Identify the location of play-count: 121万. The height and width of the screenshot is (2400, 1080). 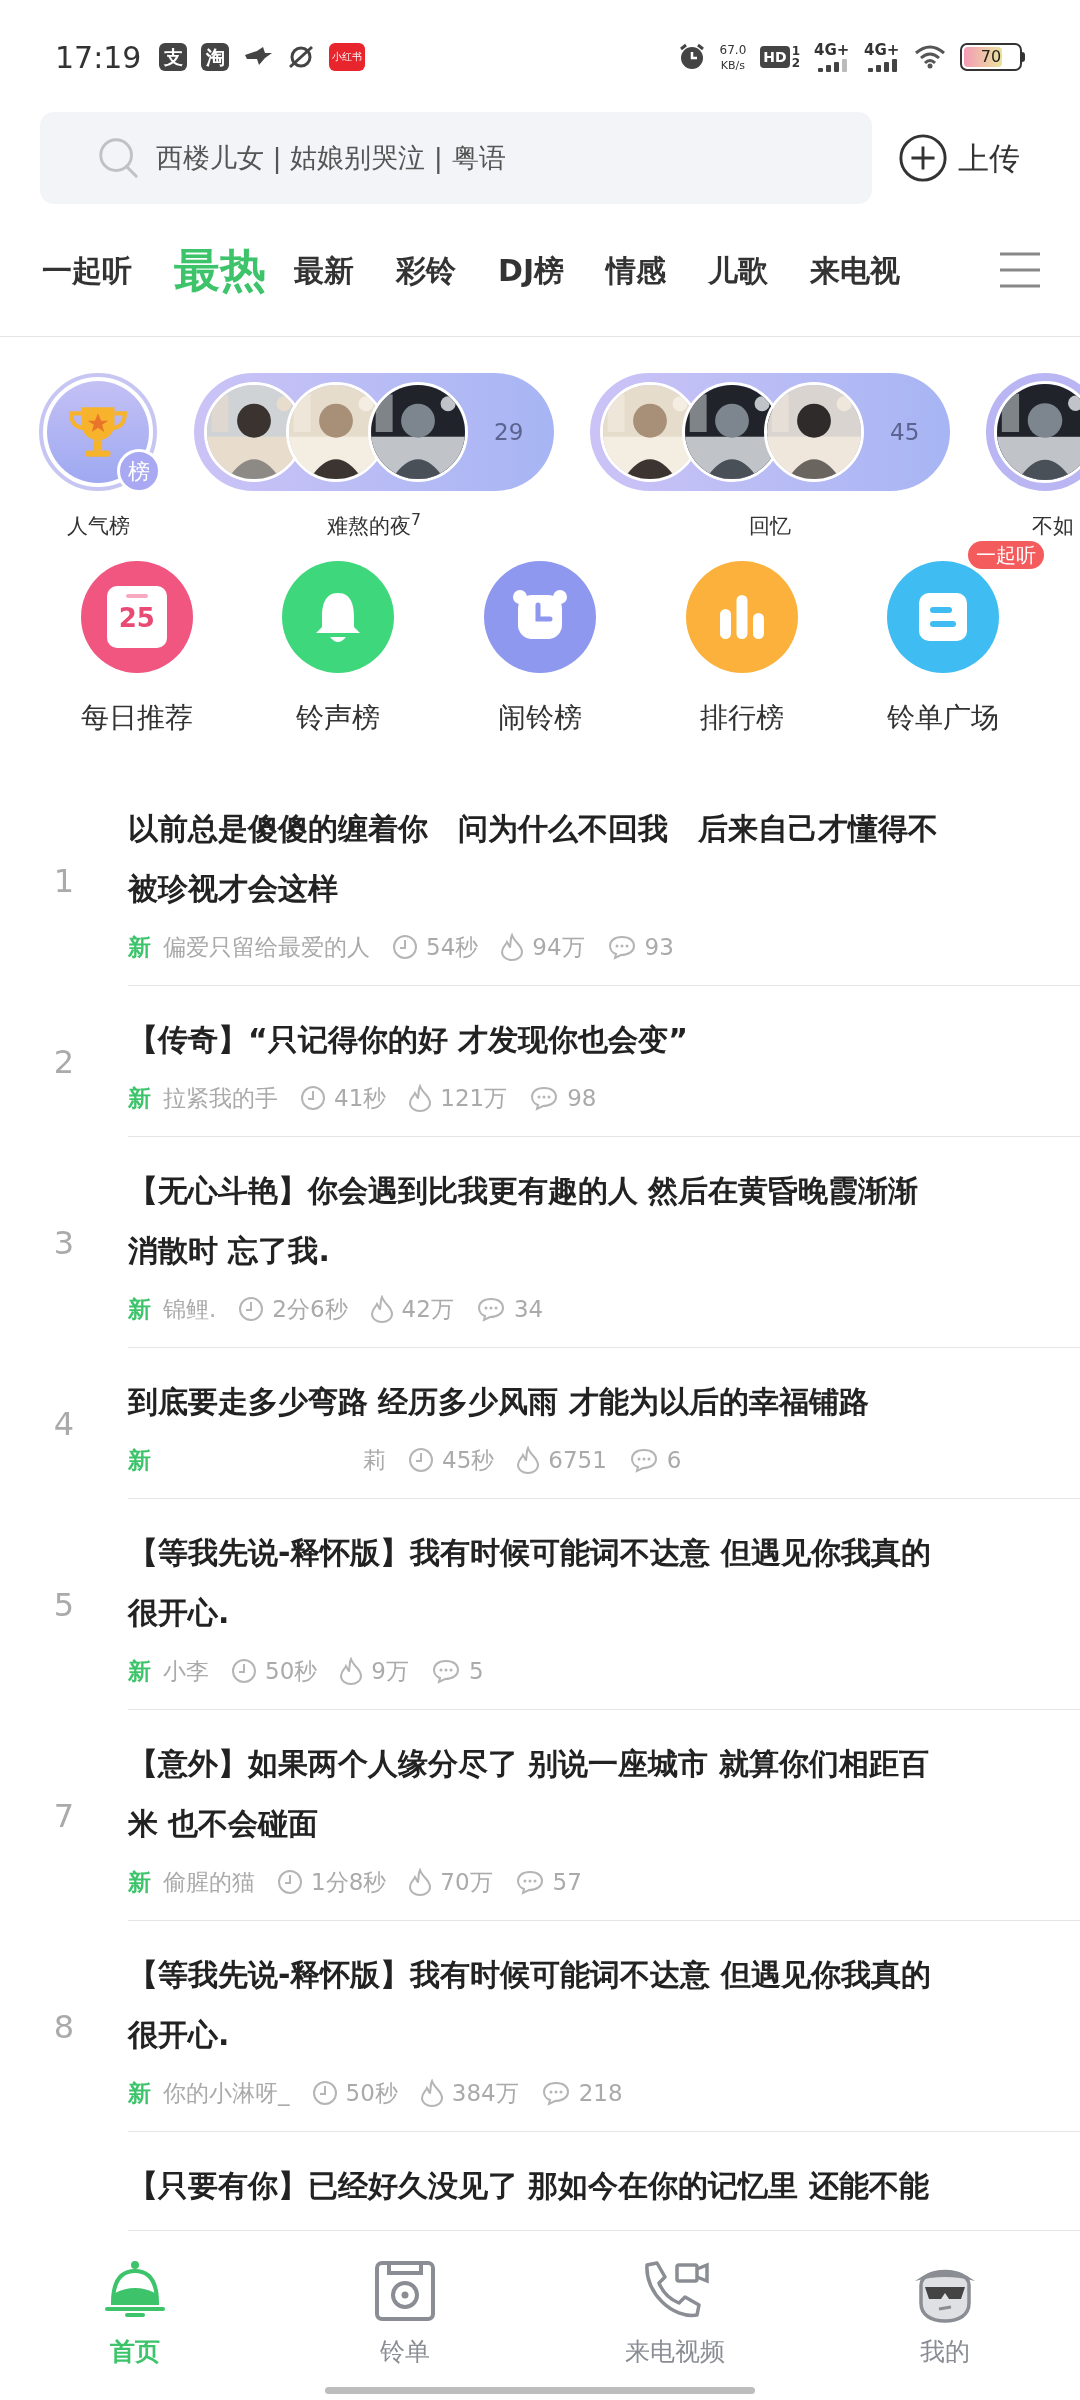
(474, 1098).